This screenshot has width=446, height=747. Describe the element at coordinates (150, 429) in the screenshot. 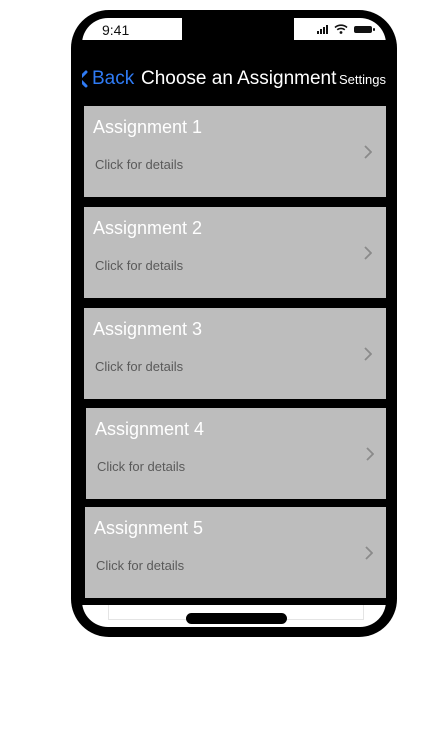

I see `assignment-title: Assignment 4` at that location.